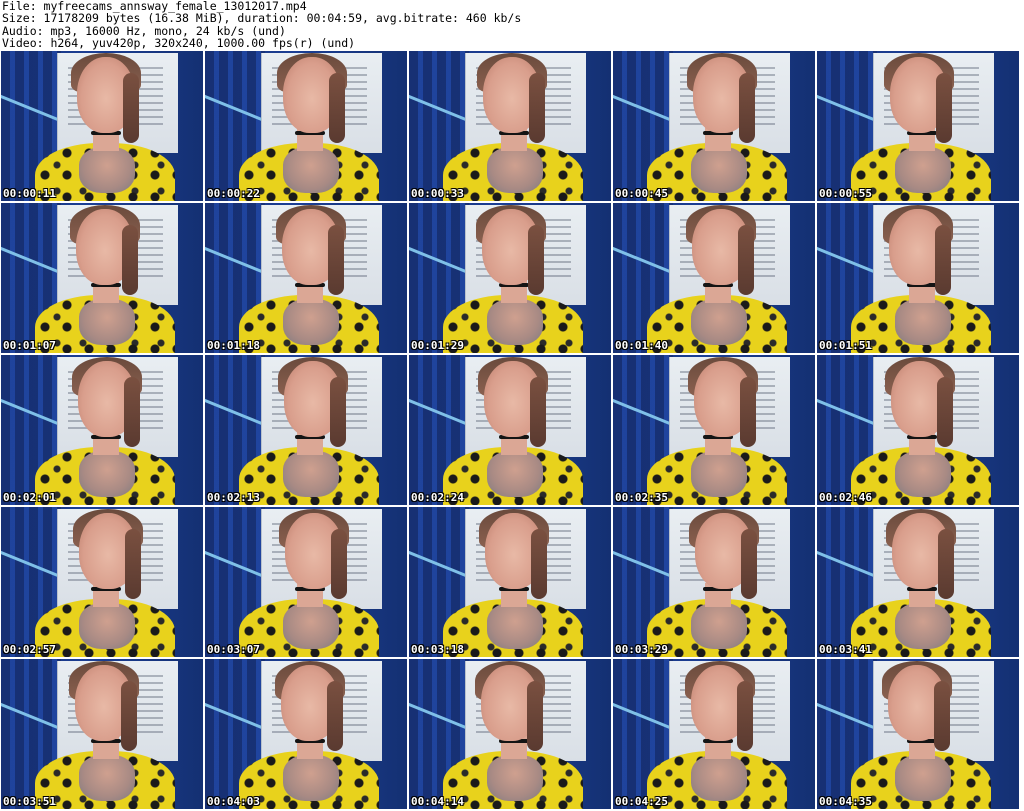  What do you see at coordinates (641, 801) in the screenshot?
I see `timestamp-label: 00:04:25` at bounding box center [641, 801].